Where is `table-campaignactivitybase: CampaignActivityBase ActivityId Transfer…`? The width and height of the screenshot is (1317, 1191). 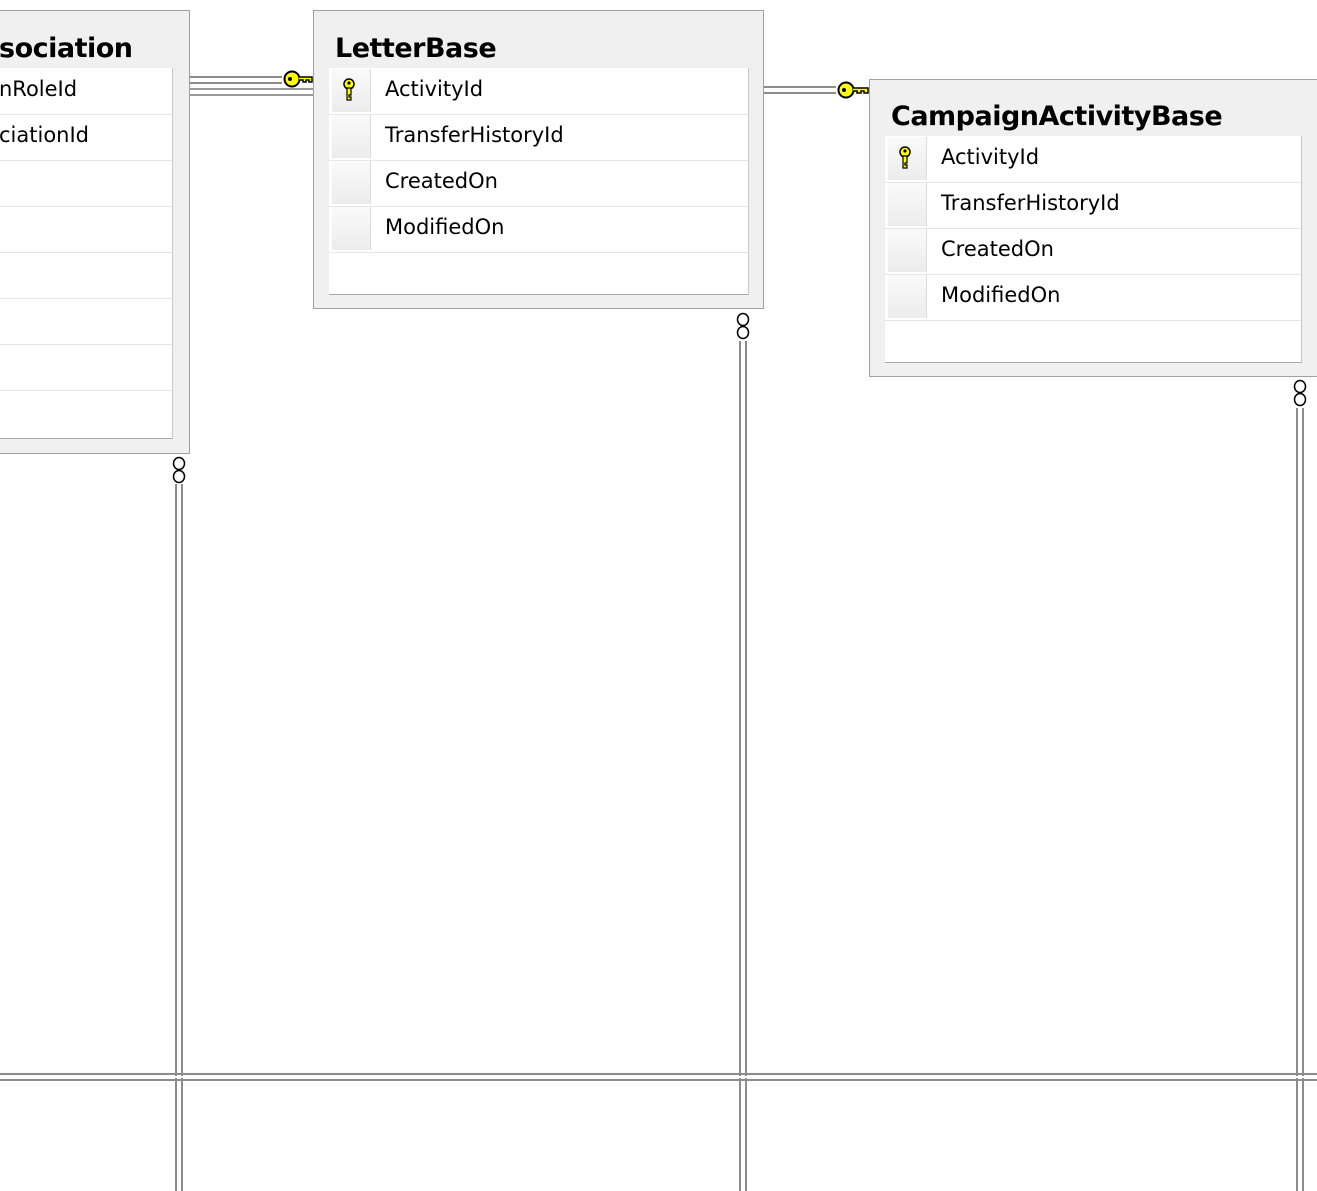 table-campaignactivitybase: CampaignActivityBase ActivityId Transfer… is located at coordinates (1093, 228).